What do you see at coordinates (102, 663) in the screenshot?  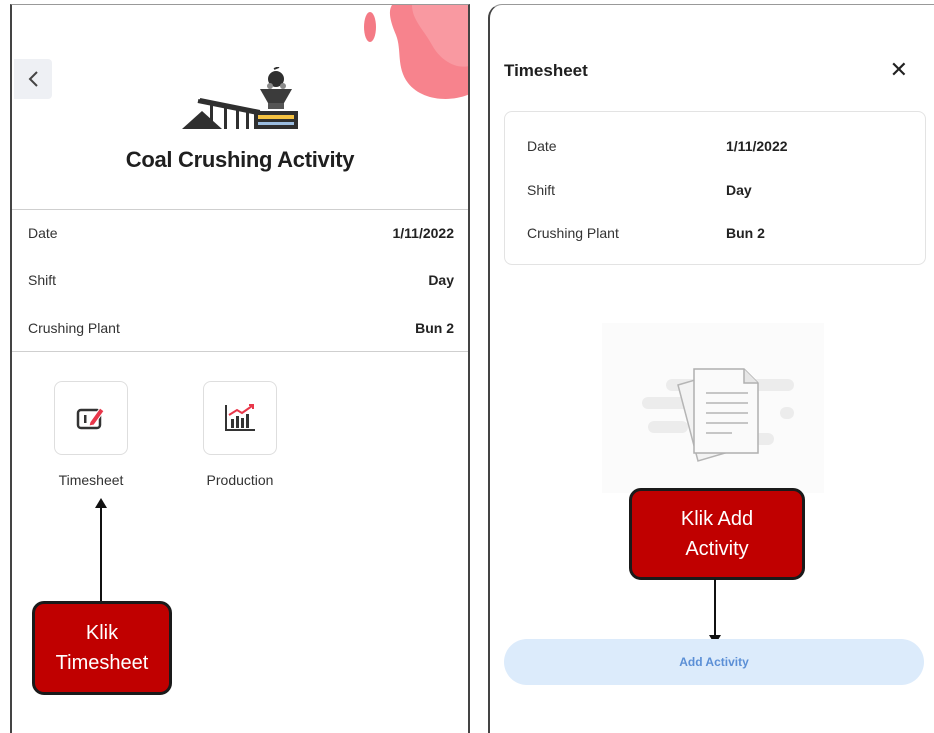 I see `callout-line: Timesheet` at bounding box center [102, 663].